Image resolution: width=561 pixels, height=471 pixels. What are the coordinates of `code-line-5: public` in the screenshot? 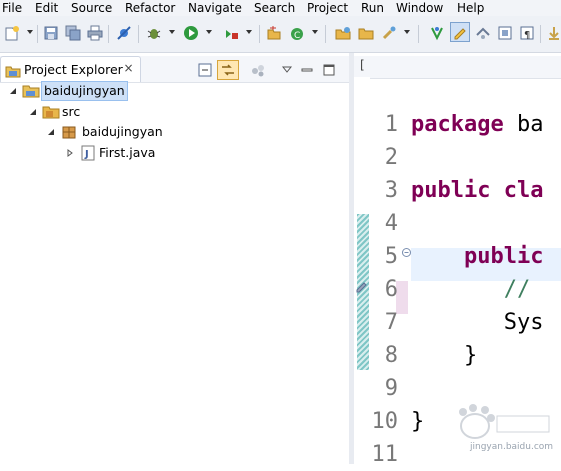 It's located at (477, 256).